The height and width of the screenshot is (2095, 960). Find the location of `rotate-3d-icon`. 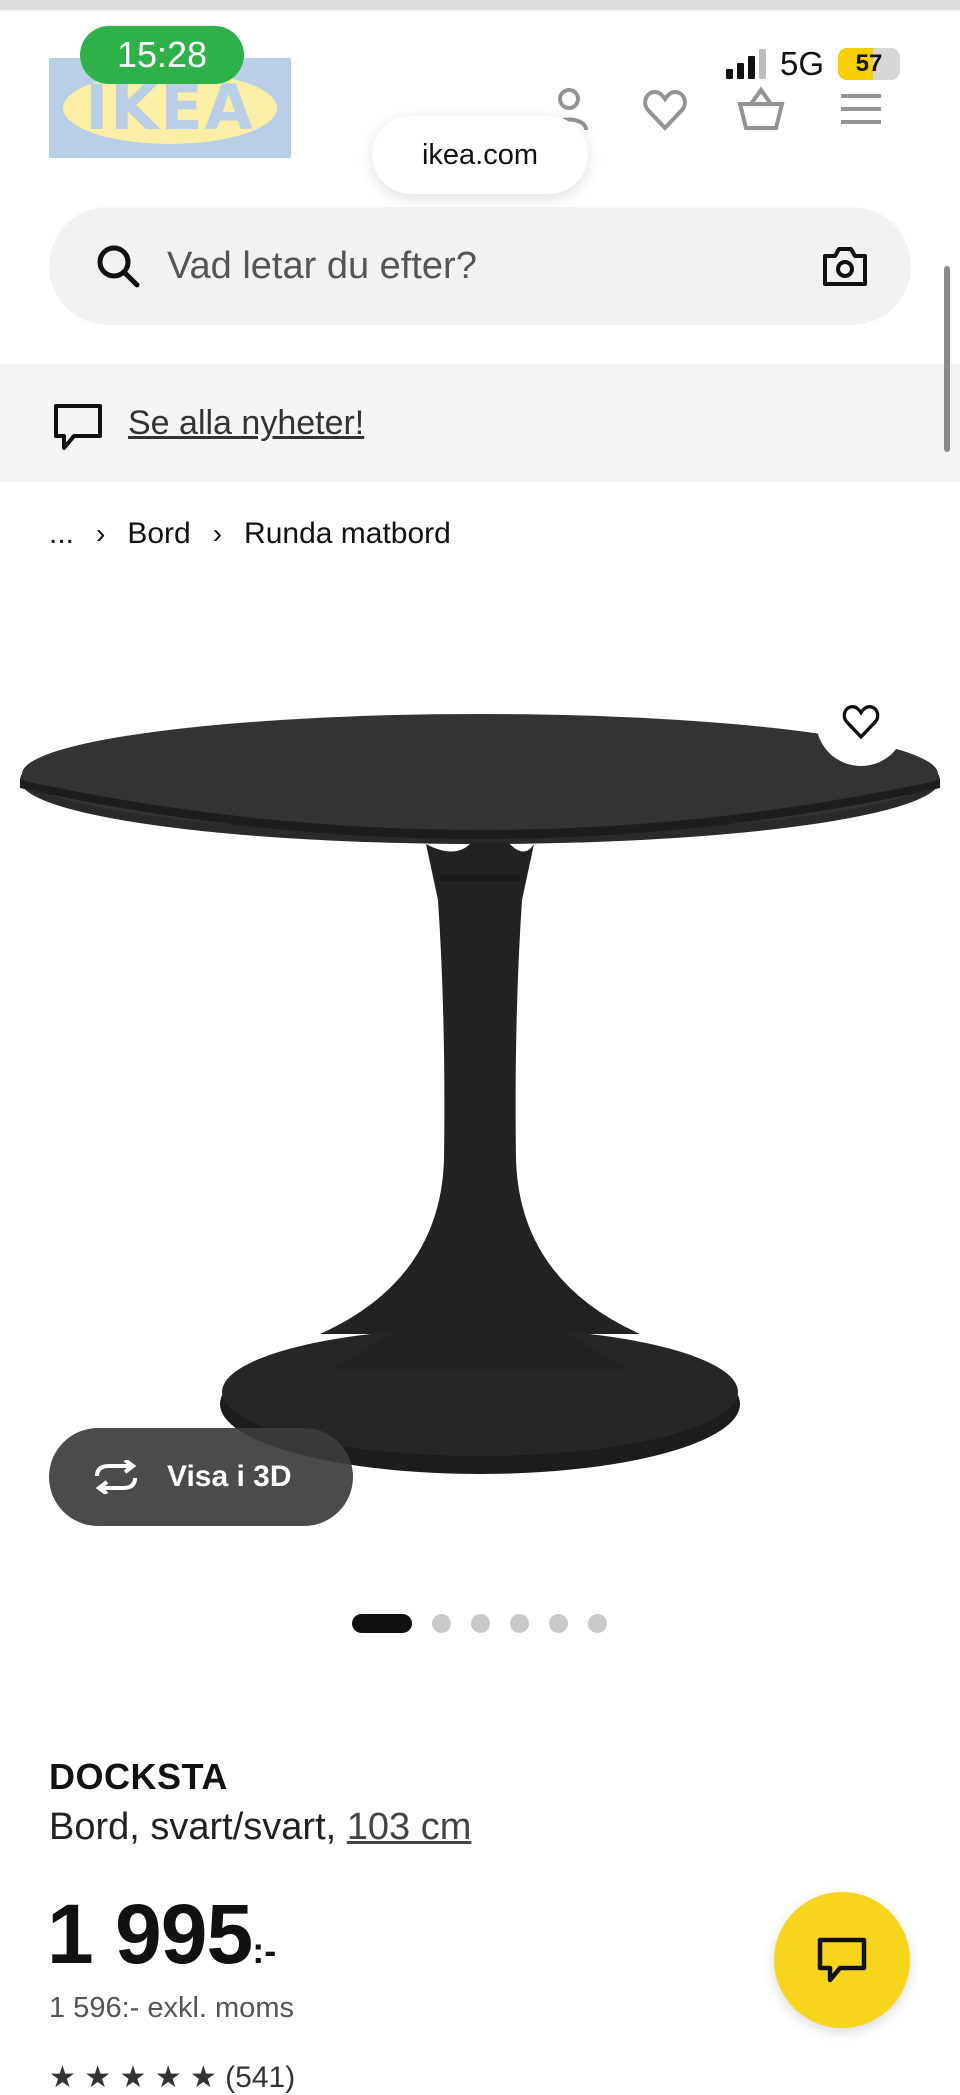

rotate-3d-icon is located at coordinates (116, 1477).